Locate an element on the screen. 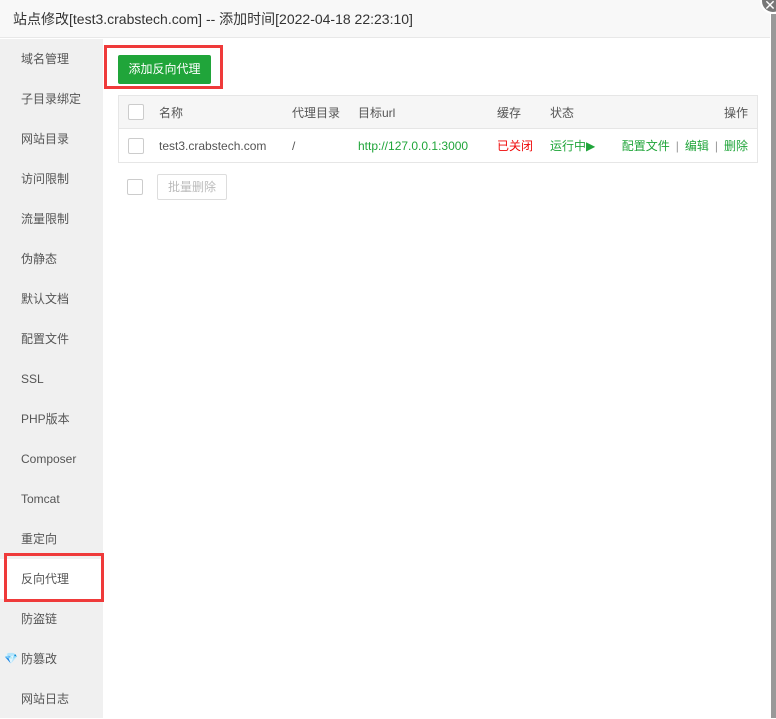 The width and height of the screenshot is (776, 719). diamond-icon: 💎 is located at coordinates (11, 659).